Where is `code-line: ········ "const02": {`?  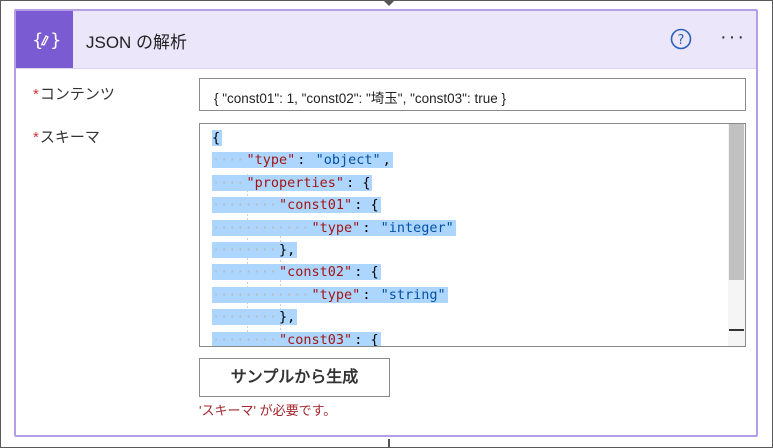 code-line: ········ "const02": { is located at coordinates (469, 272).